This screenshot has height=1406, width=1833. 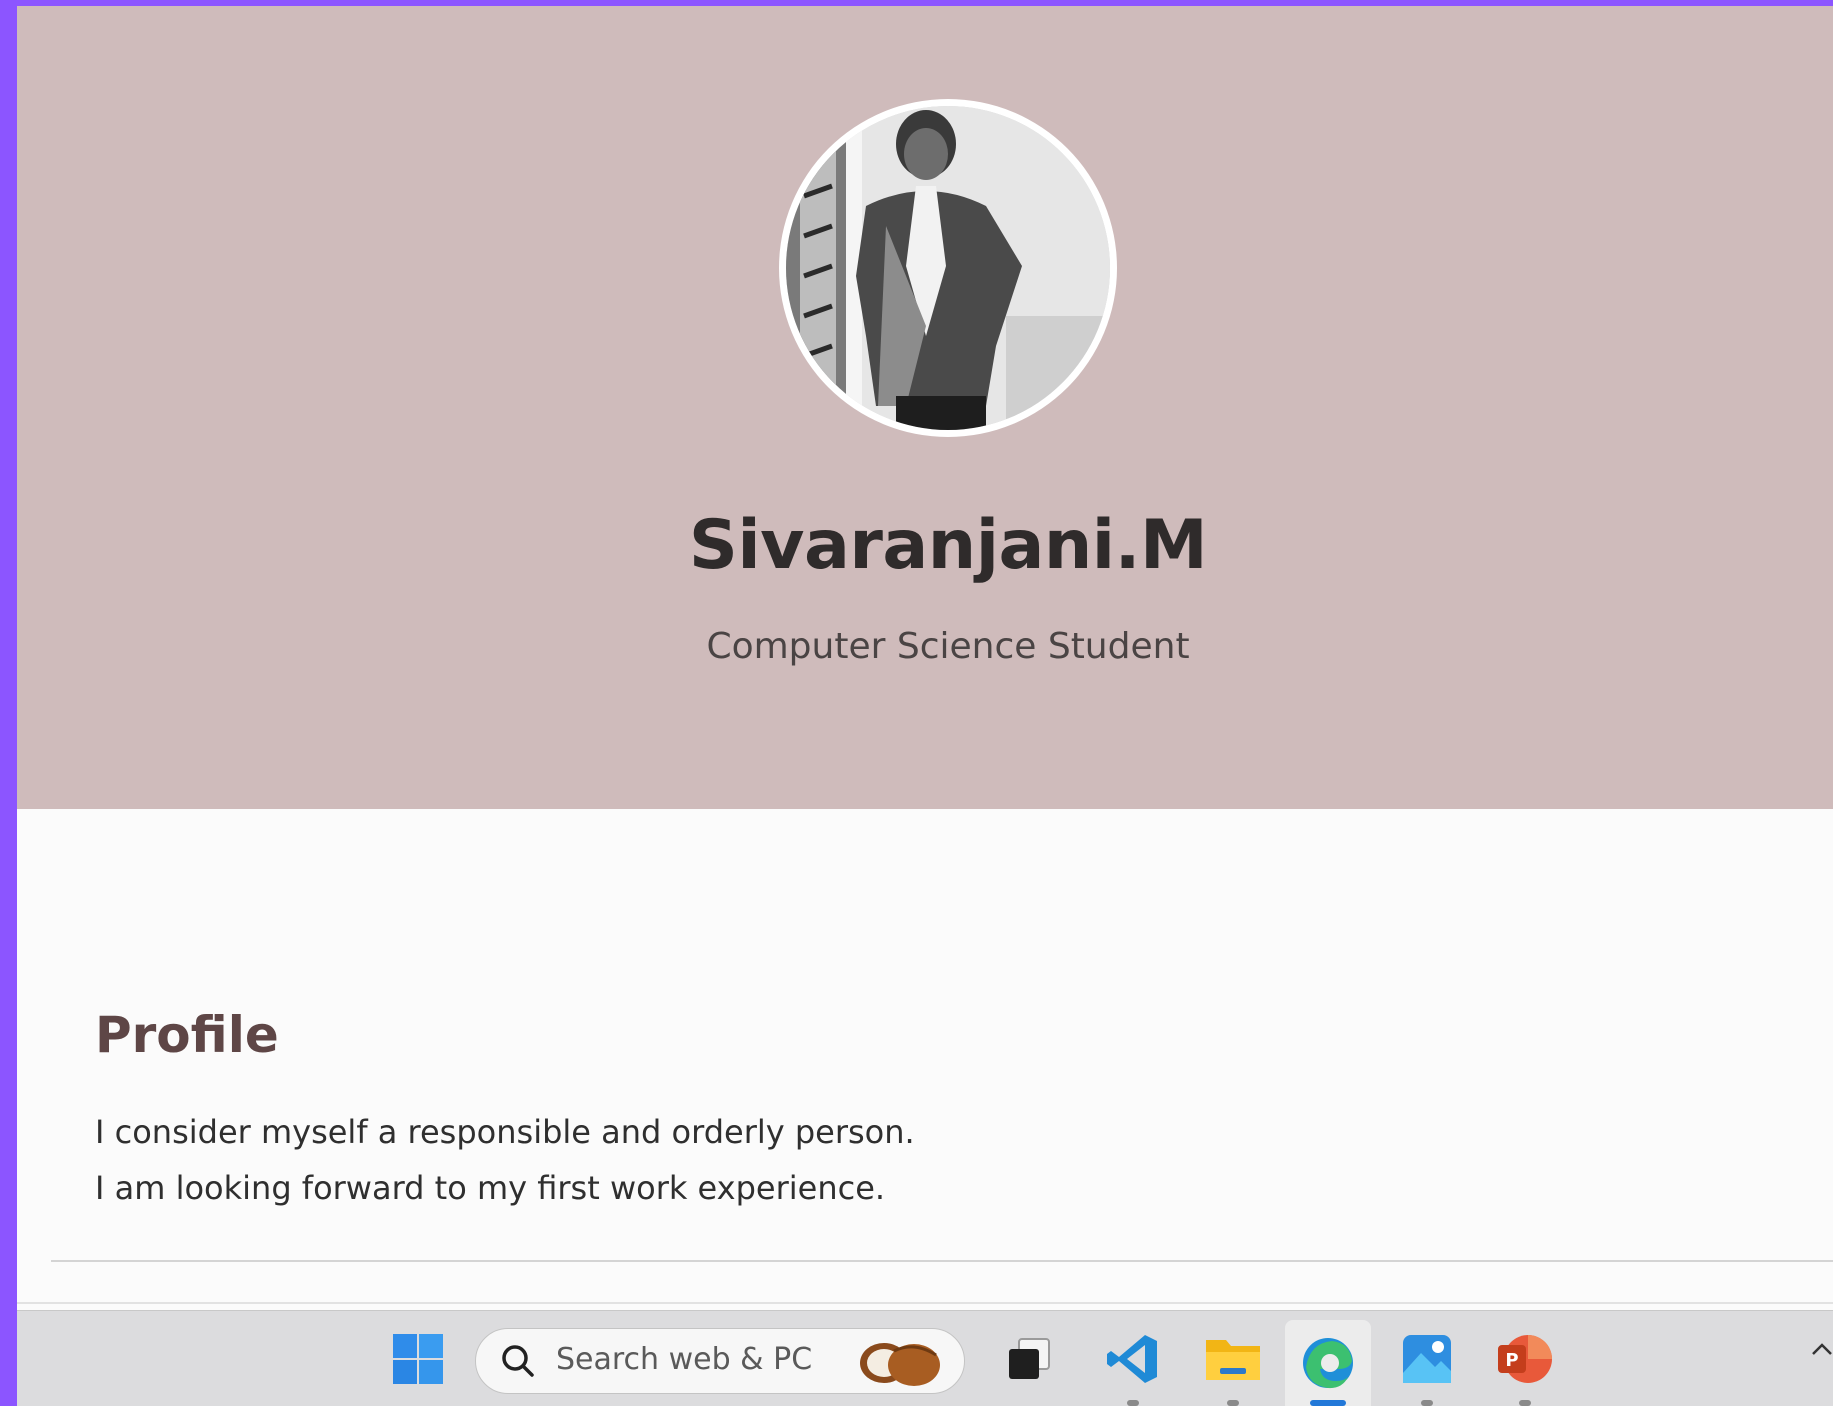 I want to click on page-bottom-divider, so click(x=925, y=1303).